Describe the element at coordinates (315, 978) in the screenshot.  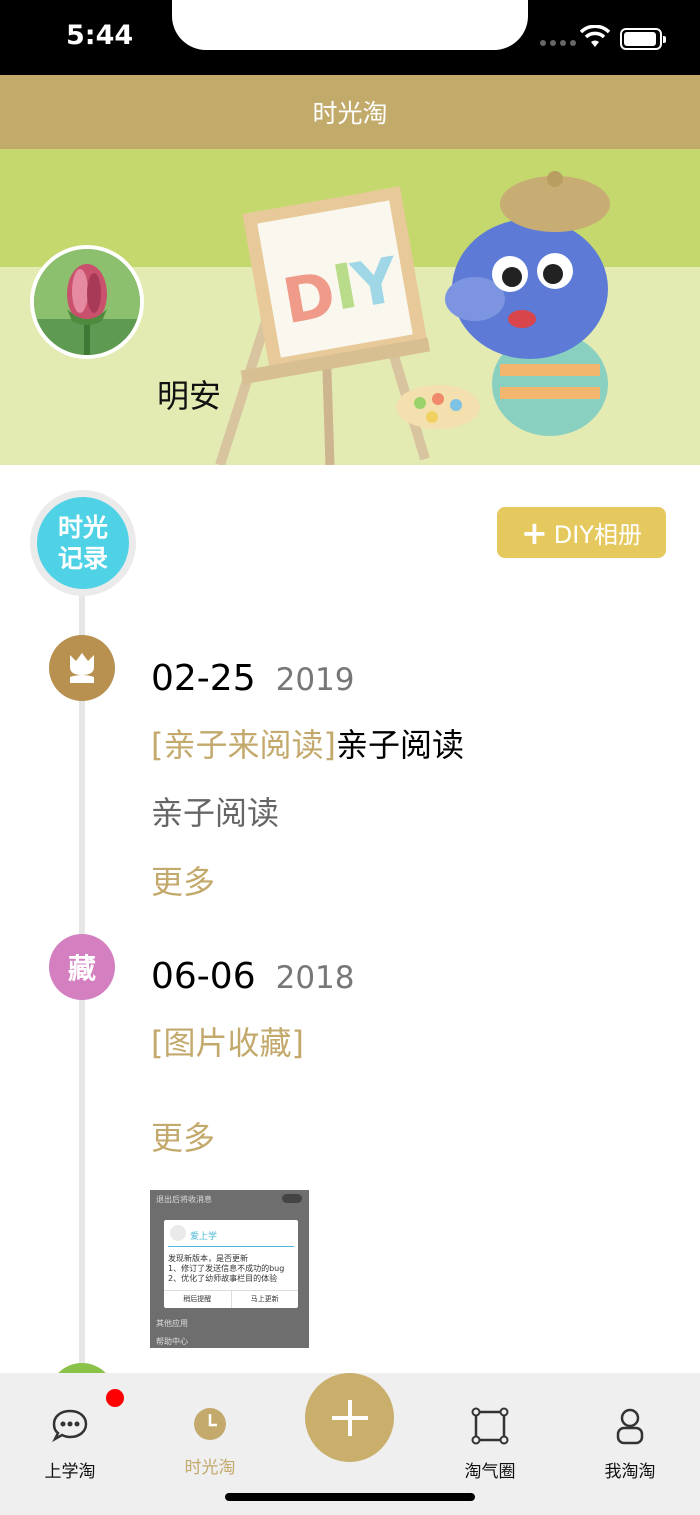
I see `entry-date-year: 2018` at that location.